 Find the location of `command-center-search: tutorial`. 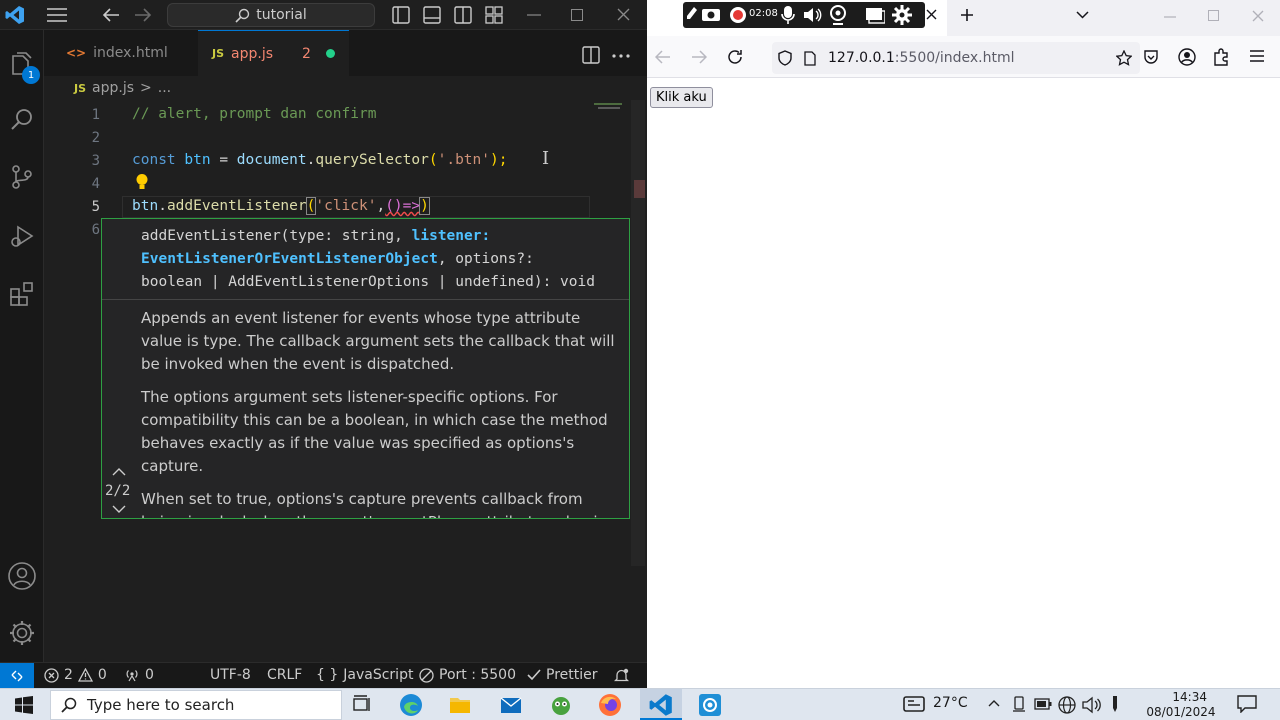

command-center-search: tutorial is located at coordinates (271, 15).